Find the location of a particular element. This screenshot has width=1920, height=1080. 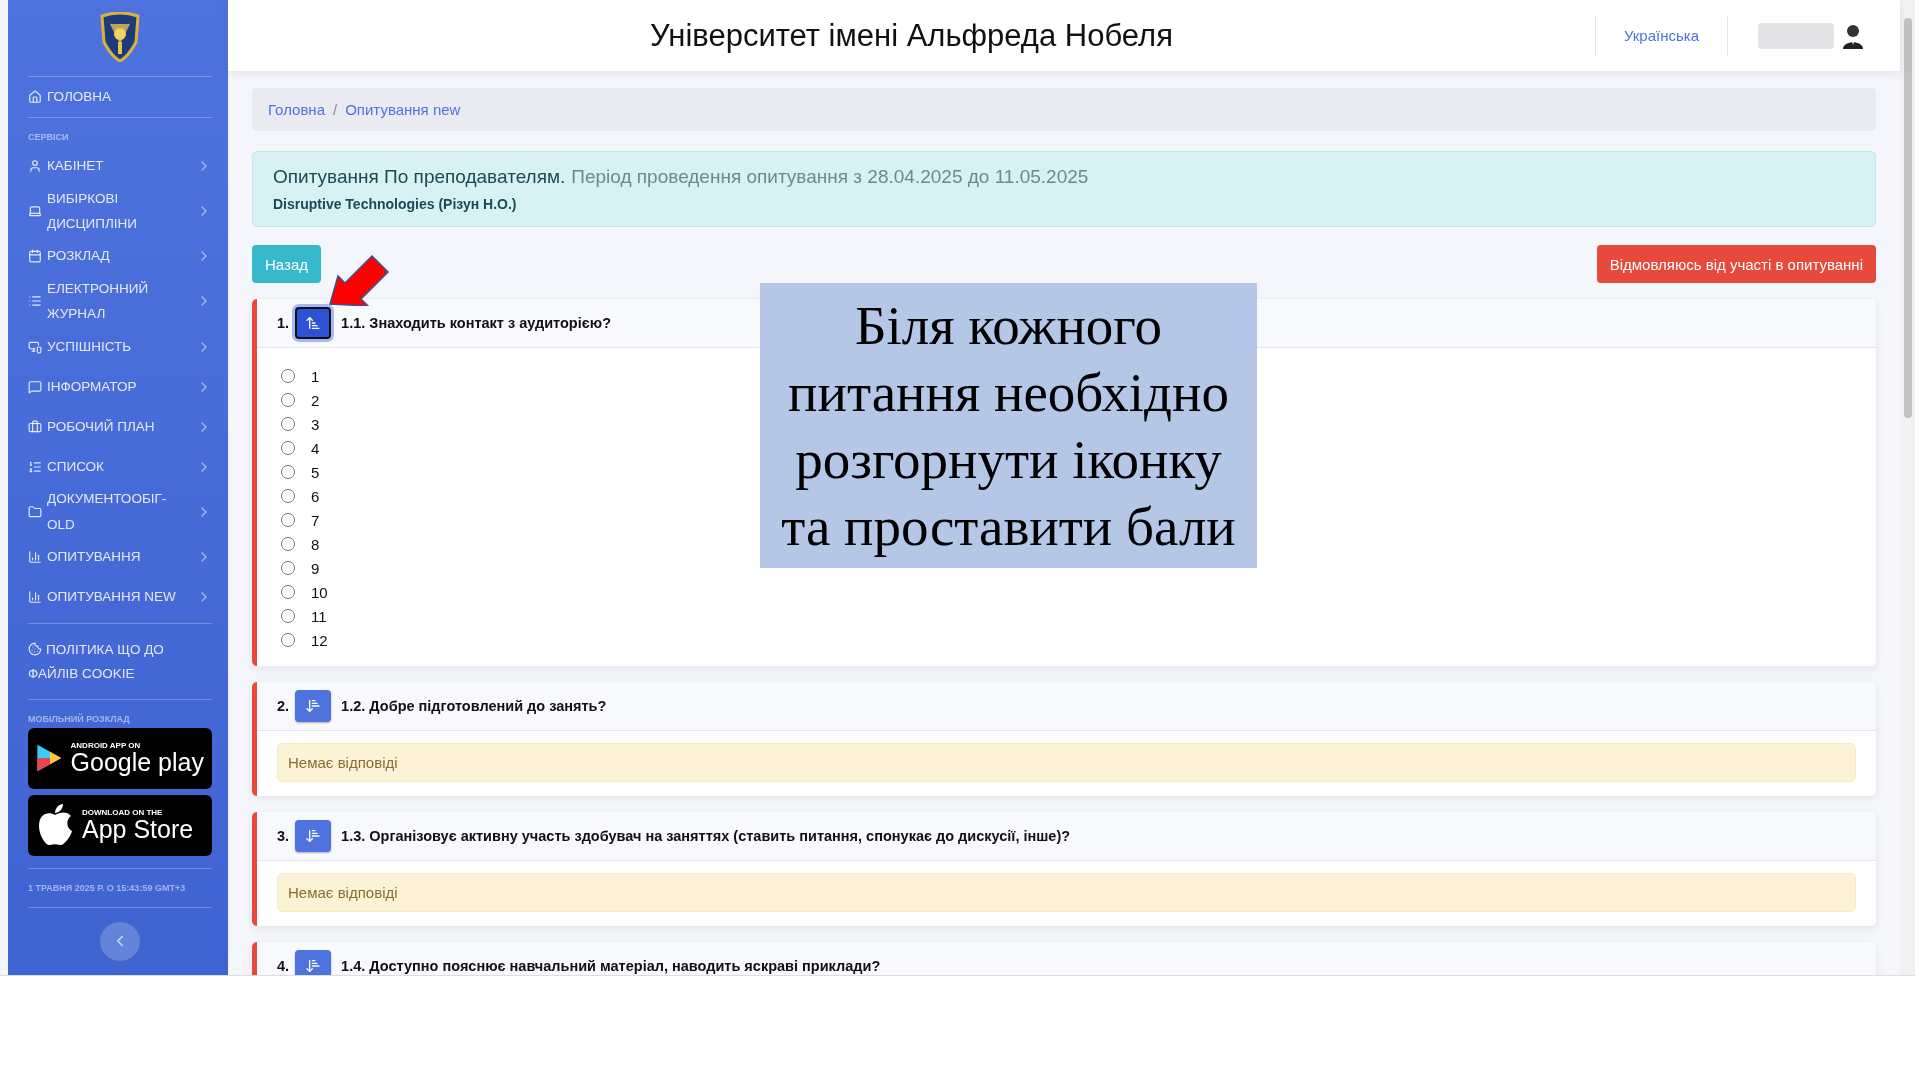

question-number: 1. is located at coordinates (283, 323).